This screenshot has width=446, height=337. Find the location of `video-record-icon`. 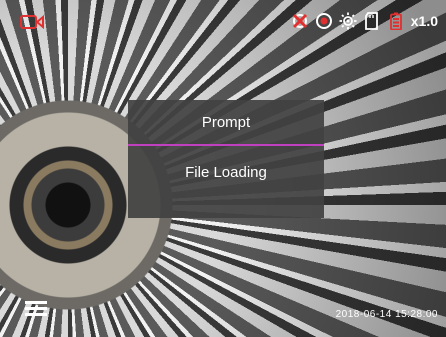

video-record-icon is located at coordinates (32, 22).